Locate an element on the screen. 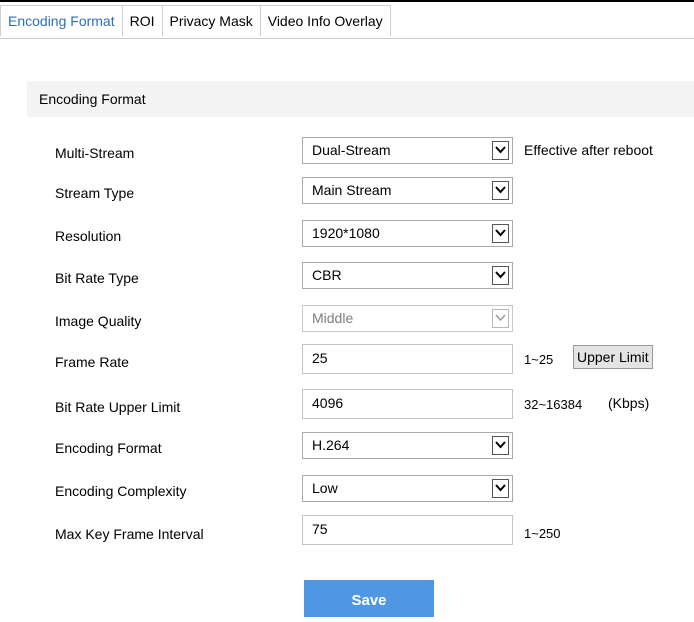 The height and width of the screenshot is (622, 694). image-quality-label: Image Quality is located at coordinates (98, 321).